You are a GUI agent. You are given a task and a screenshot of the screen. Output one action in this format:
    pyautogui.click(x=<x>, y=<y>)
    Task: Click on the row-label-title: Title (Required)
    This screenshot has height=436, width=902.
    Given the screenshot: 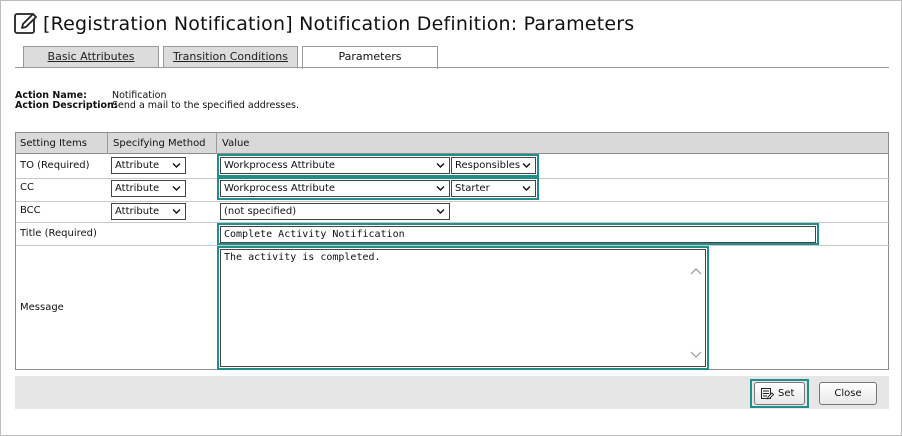 What is the action you would take?
    pyautogui.click(x=58, y=233)
    